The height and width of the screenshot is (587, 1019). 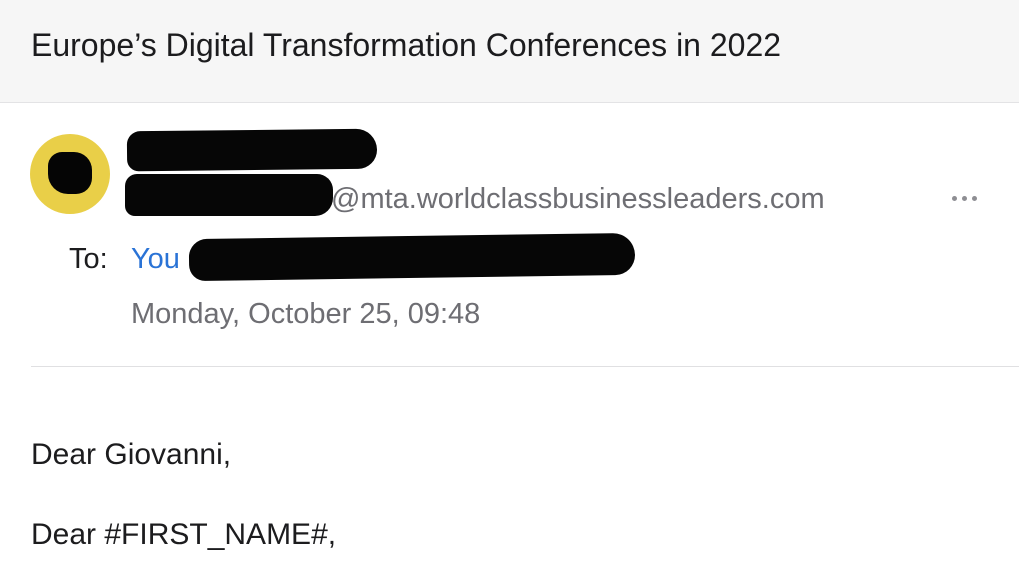 I want to click on recipient-you-link: You, so click(x=155, y=259).